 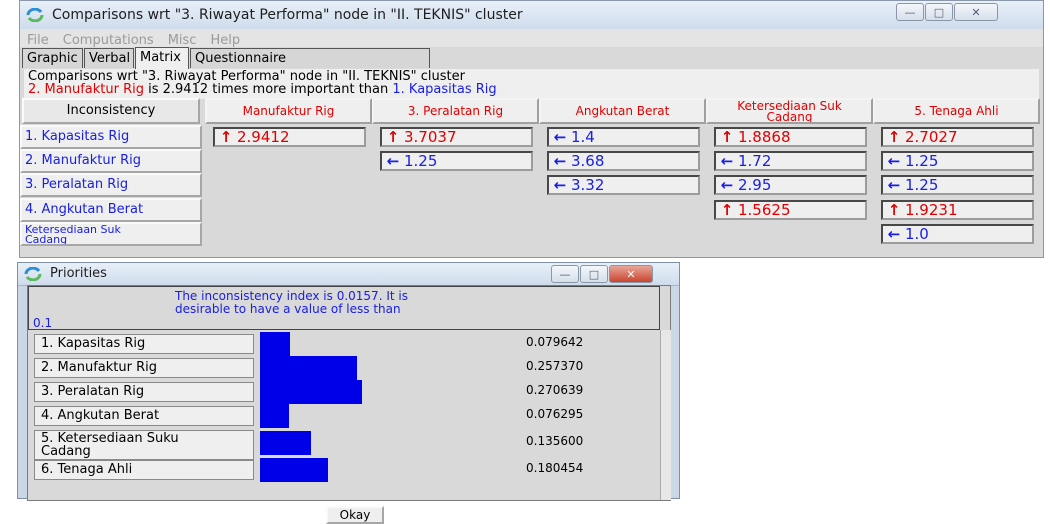 I want to click on matrix-cell: ↑ 3.7037, so click(x=456, y=137).